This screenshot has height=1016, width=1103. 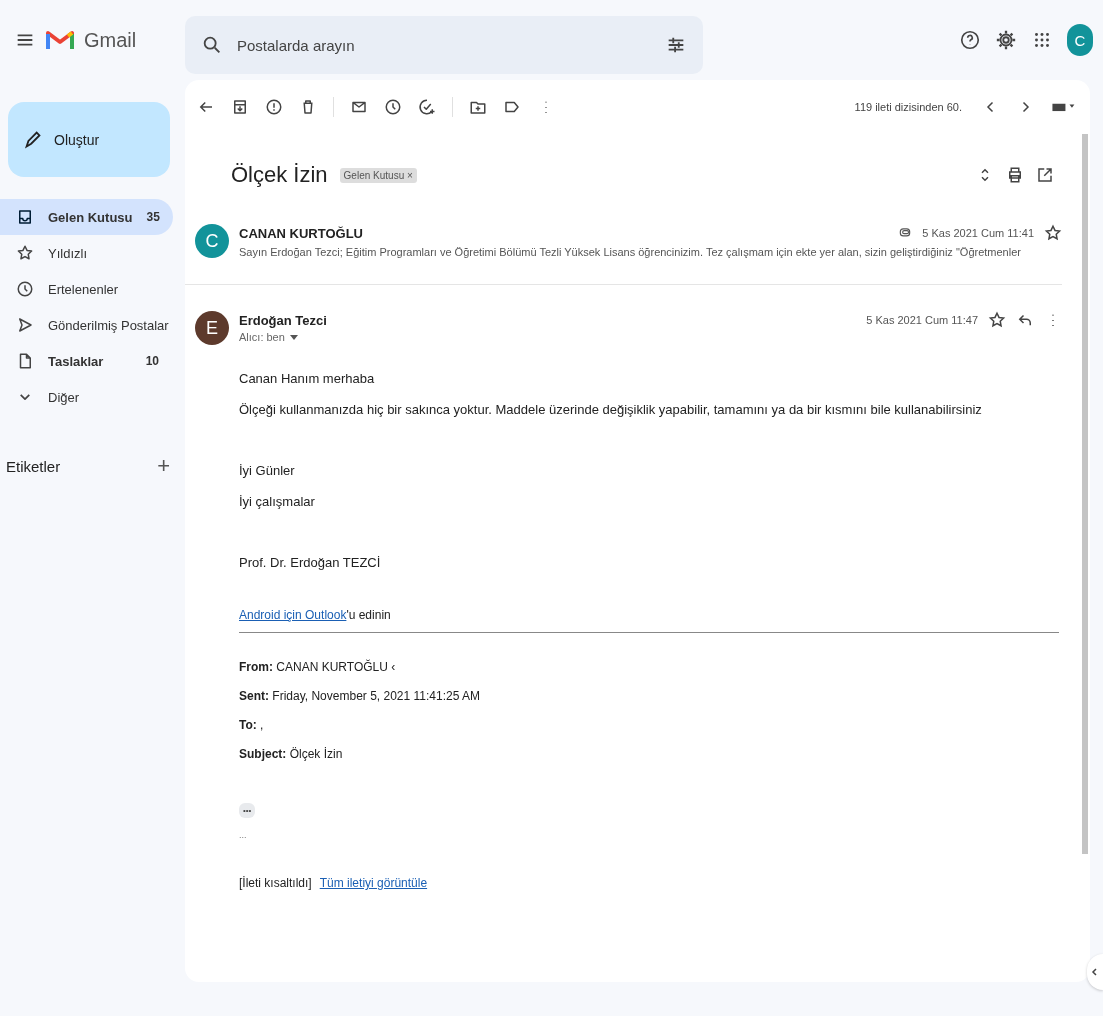 What do you see at coordinates (252, 725) in the screenshot?
I see `quoted-header-line: To: ,` at bounding box center [252, 725].